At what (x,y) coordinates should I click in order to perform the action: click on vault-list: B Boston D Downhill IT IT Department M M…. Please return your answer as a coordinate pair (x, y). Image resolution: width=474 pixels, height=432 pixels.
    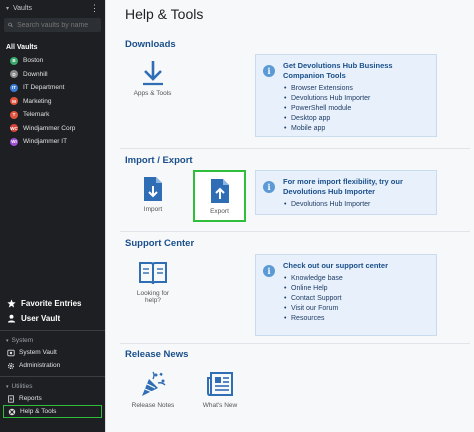
    Looking at the image, I should click on (52, 101).